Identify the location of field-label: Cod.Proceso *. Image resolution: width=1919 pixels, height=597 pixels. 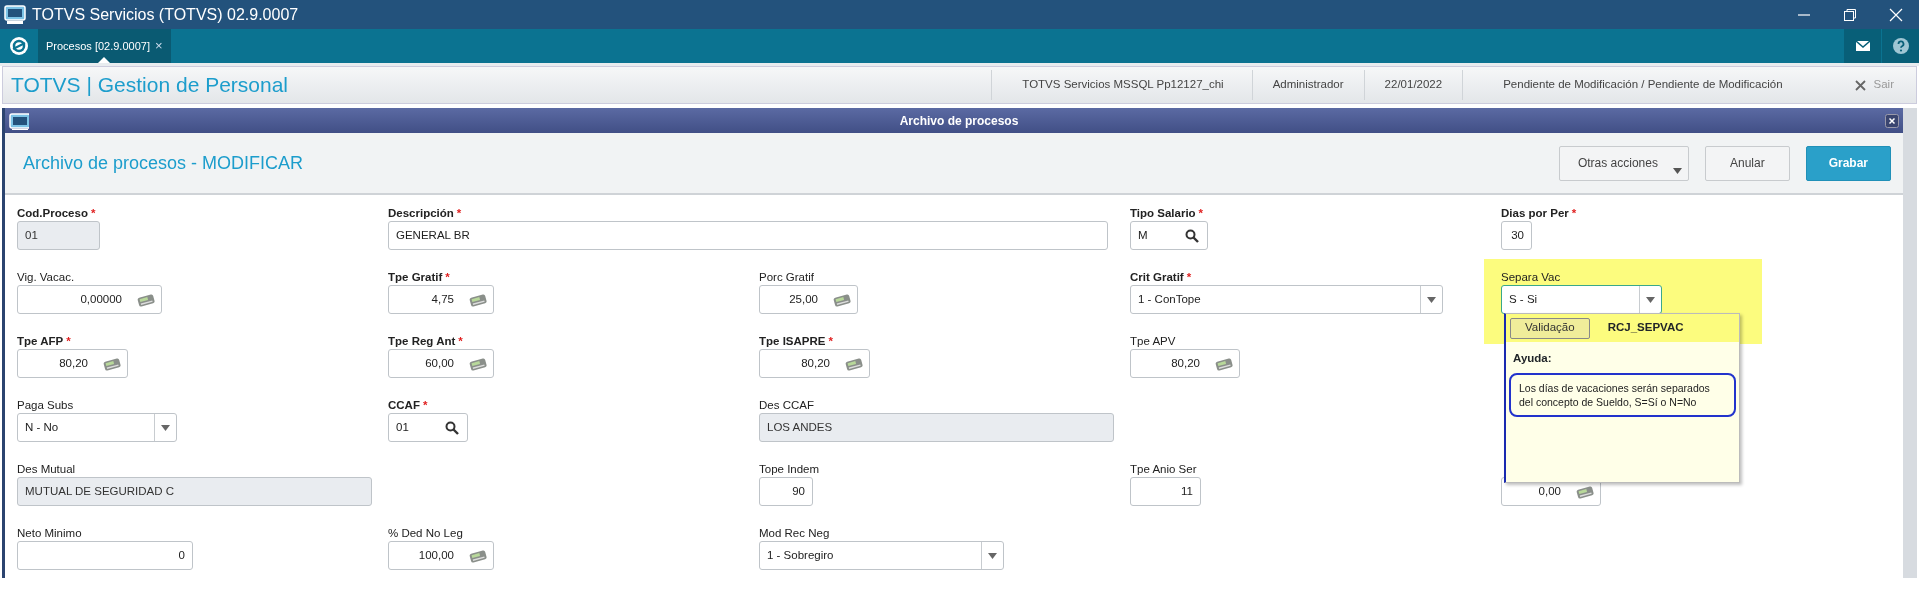
(57, 213).